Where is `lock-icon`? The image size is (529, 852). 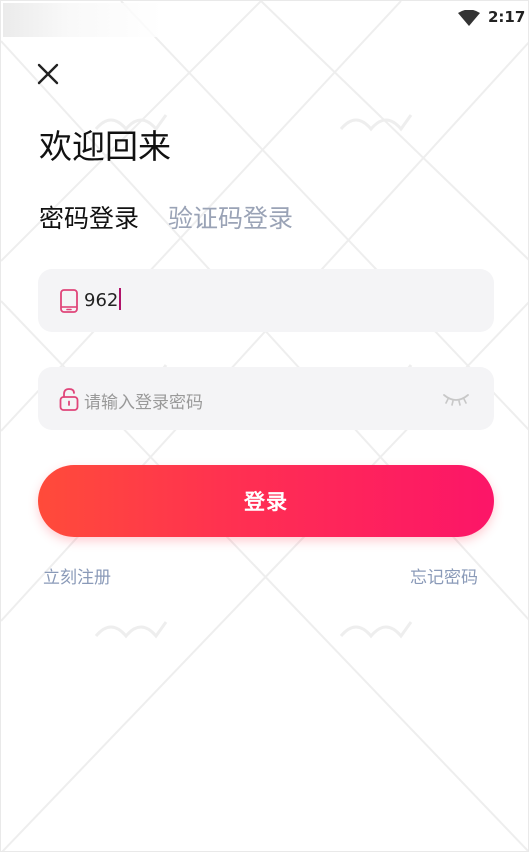 lock-icon is located at coordinates (69, 399).